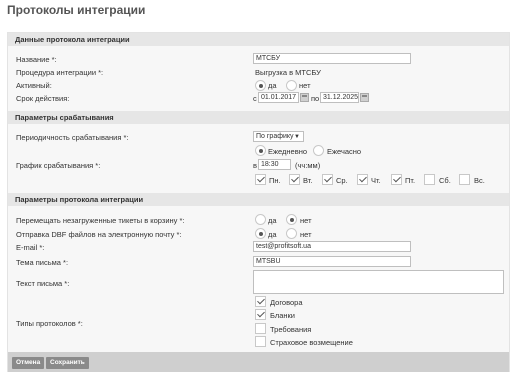 This screenshot has width=511, height=378. I want to click on day-label: Ср., so click(342, 180).